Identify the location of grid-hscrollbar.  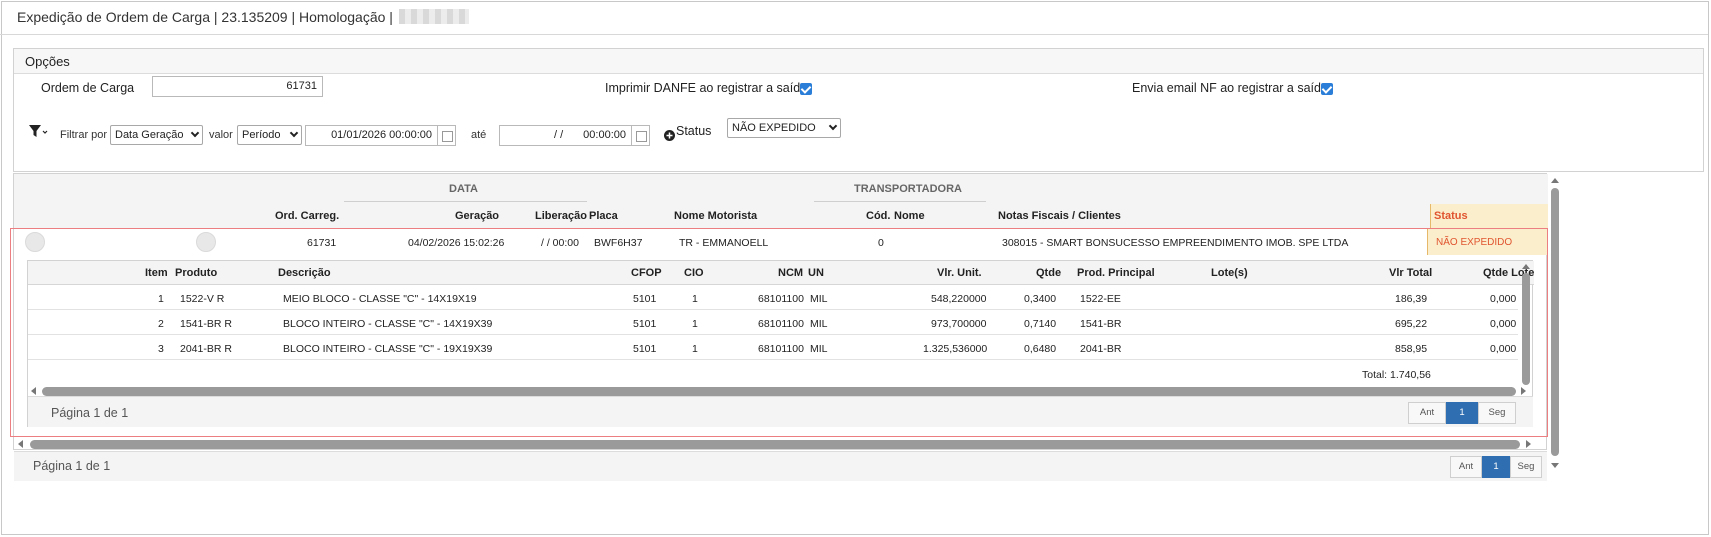
(775, 444).